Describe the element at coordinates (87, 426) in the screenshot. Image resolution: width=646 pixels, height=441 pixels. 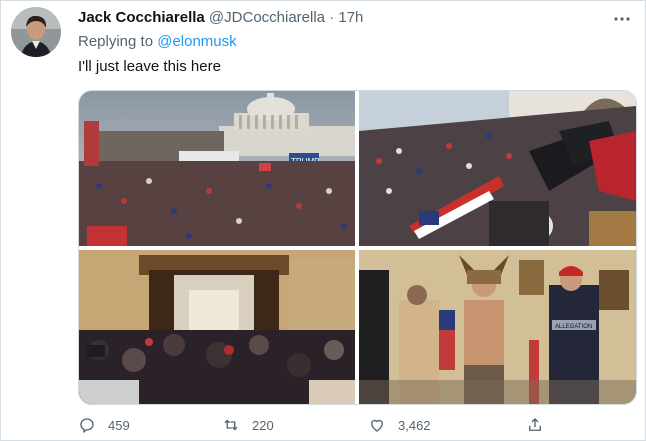
I see `reply-icon` at that location.